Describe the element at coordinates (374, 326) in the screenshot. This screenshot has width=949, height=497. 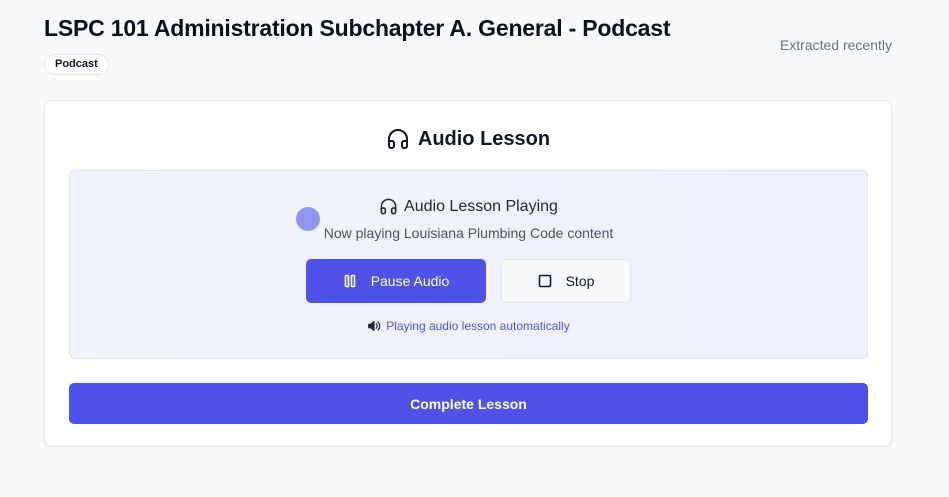
I see `speaker-icon` at that location.